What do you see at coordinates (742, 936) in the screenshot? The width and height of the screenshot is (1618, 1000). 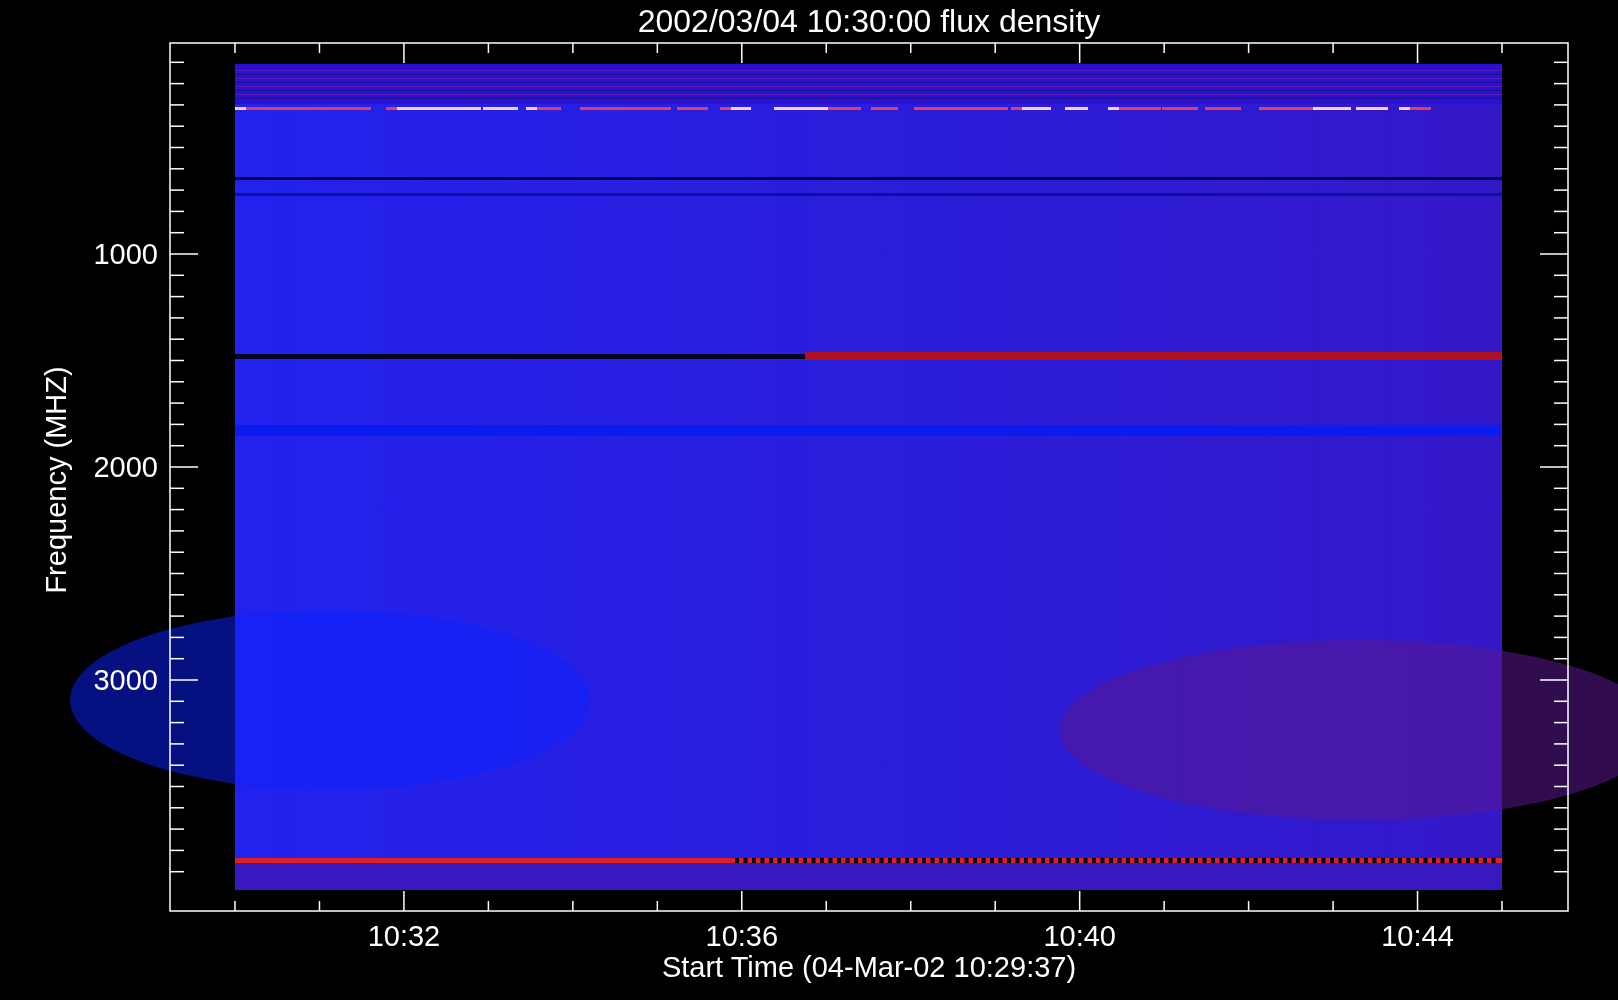 I see `tick-label: 10:36` at bounding box center [742, 936].